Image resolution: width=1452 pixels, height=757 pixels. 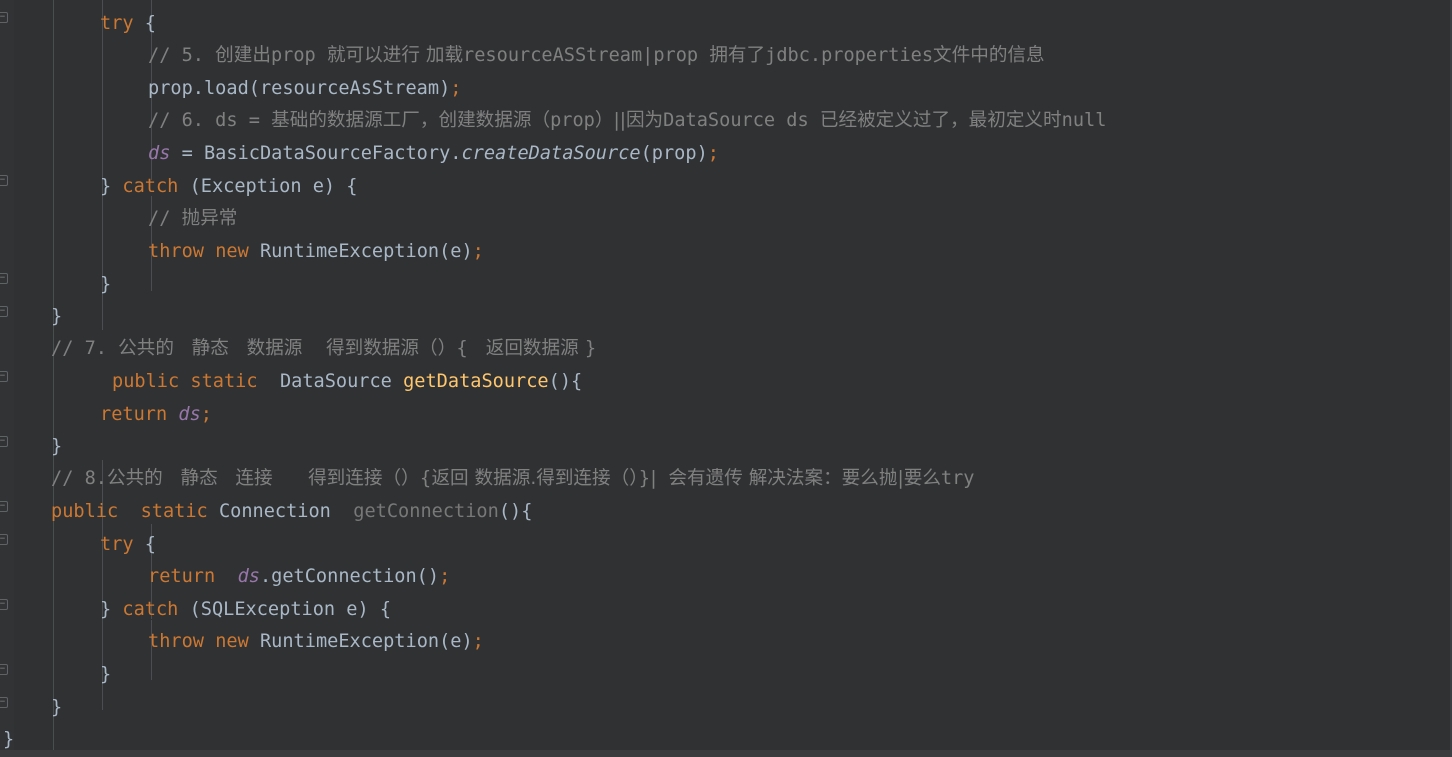 I want to click on code-token: // 8., so click(x=79, y=478).